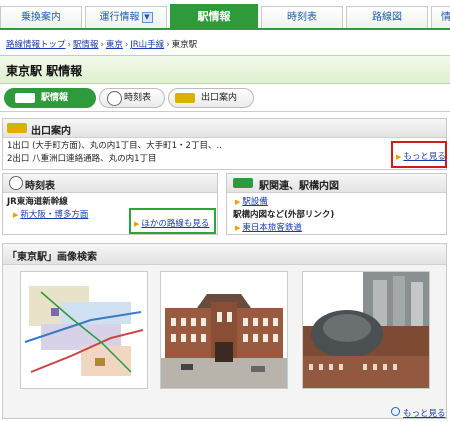  I want to click on tab-timetable: 時刻表, so click(302, 17).